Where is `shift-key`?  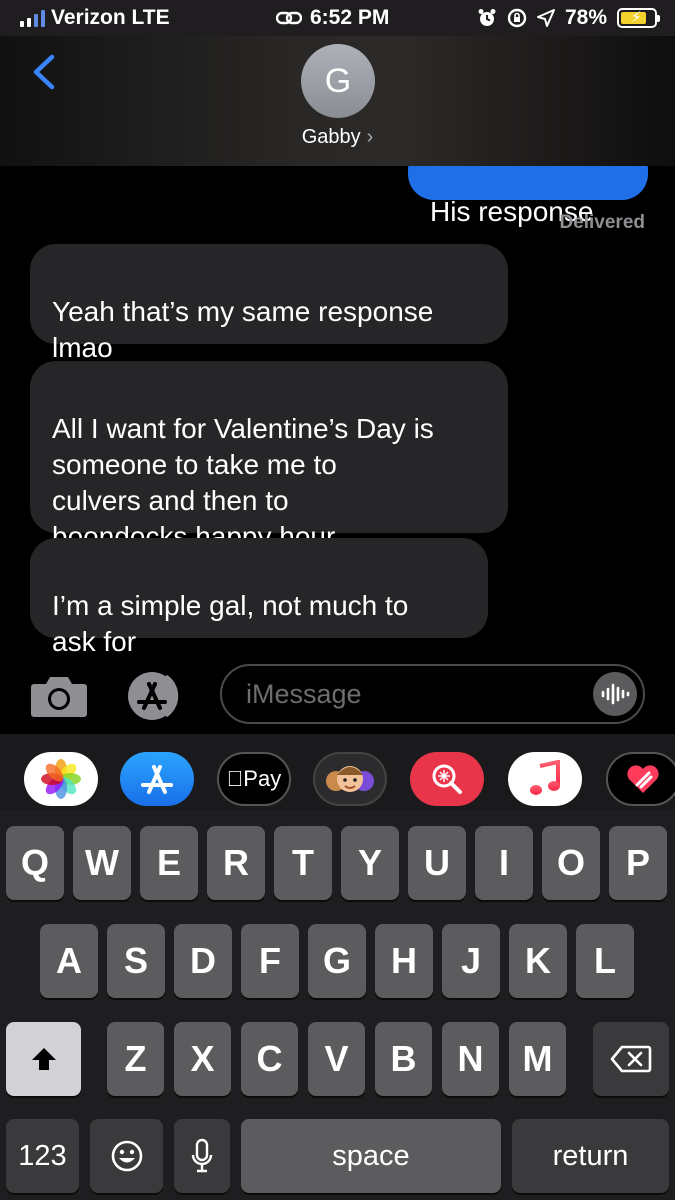 shift-key is located at coordinates (43, 1059).